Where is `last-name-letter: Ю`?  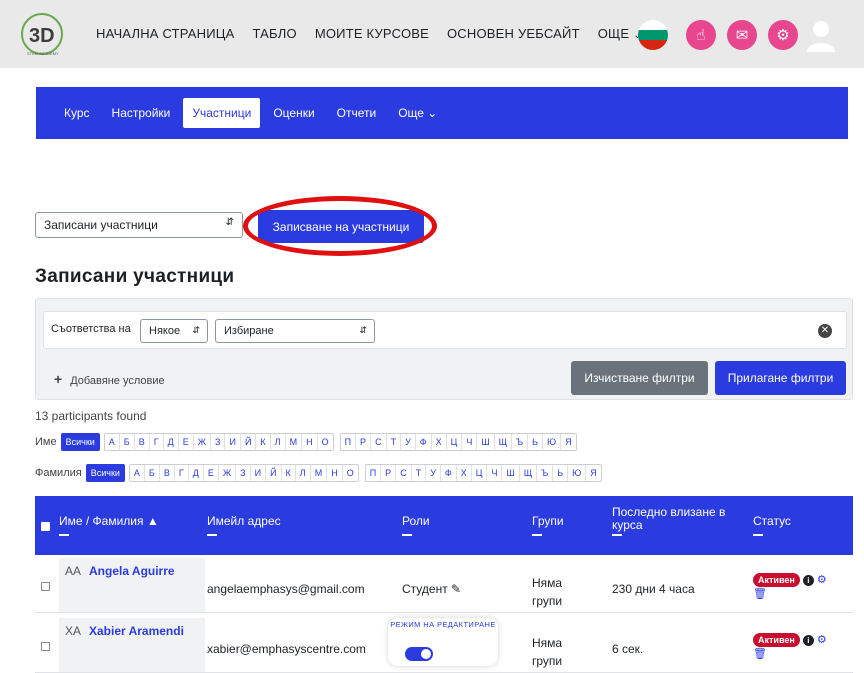 last-name-letter: Ю is located at coordinates (577, 473).